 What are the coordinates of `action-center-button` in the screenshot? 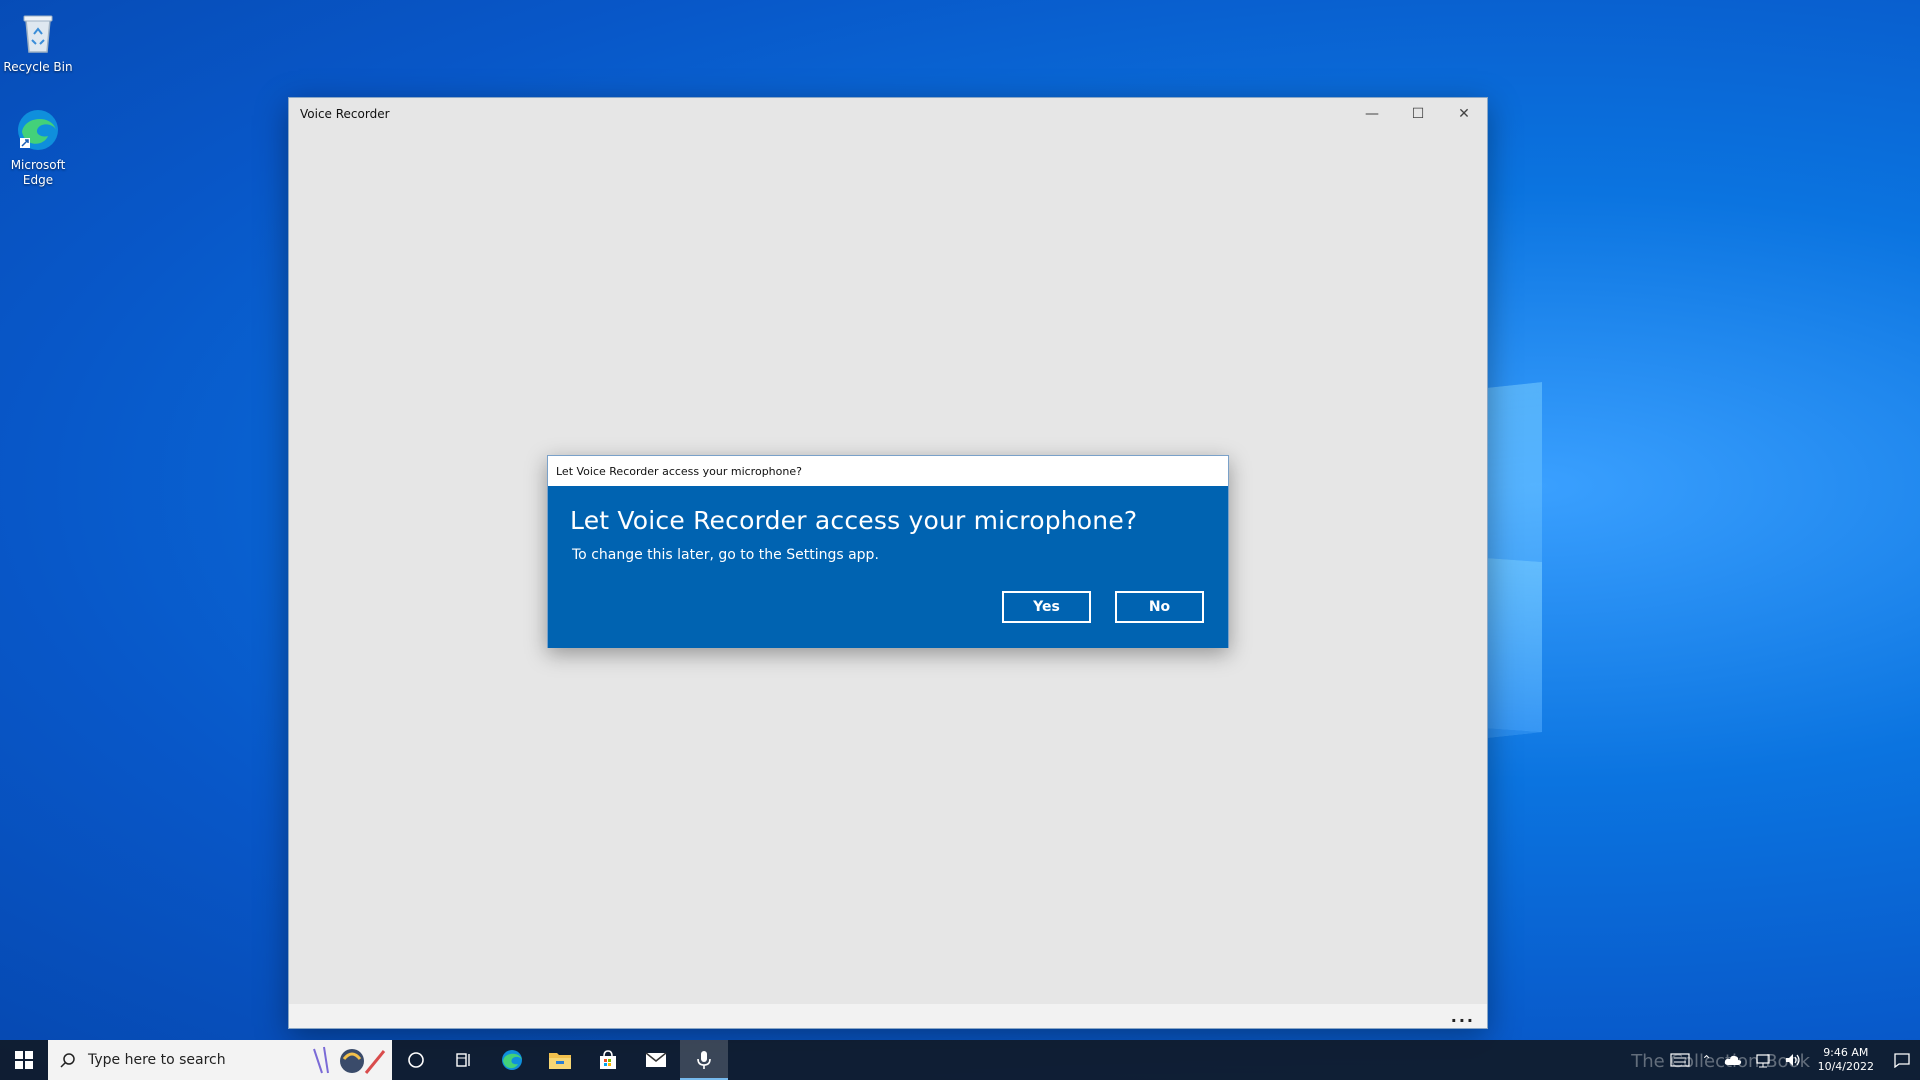 It's located at (1902, 1060).